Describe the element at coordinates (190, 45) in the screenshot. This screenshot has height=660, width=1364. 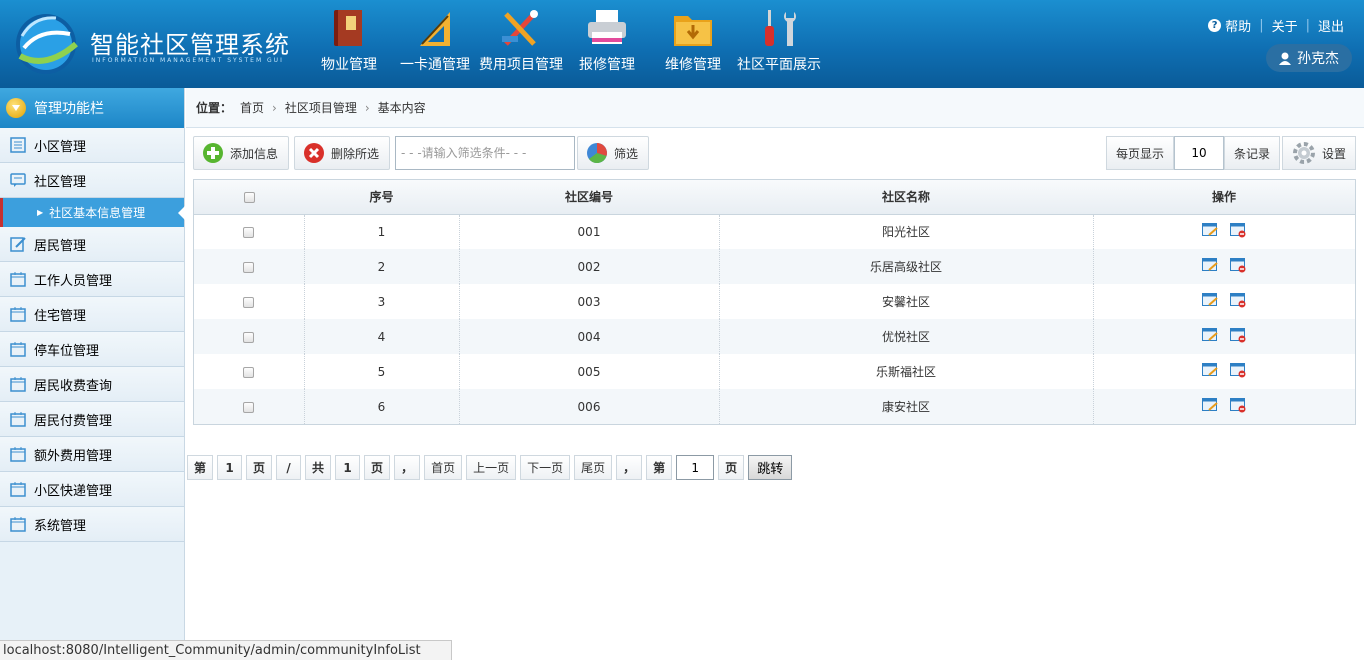
I see `app-title: 智能社区管理系统` at that location.